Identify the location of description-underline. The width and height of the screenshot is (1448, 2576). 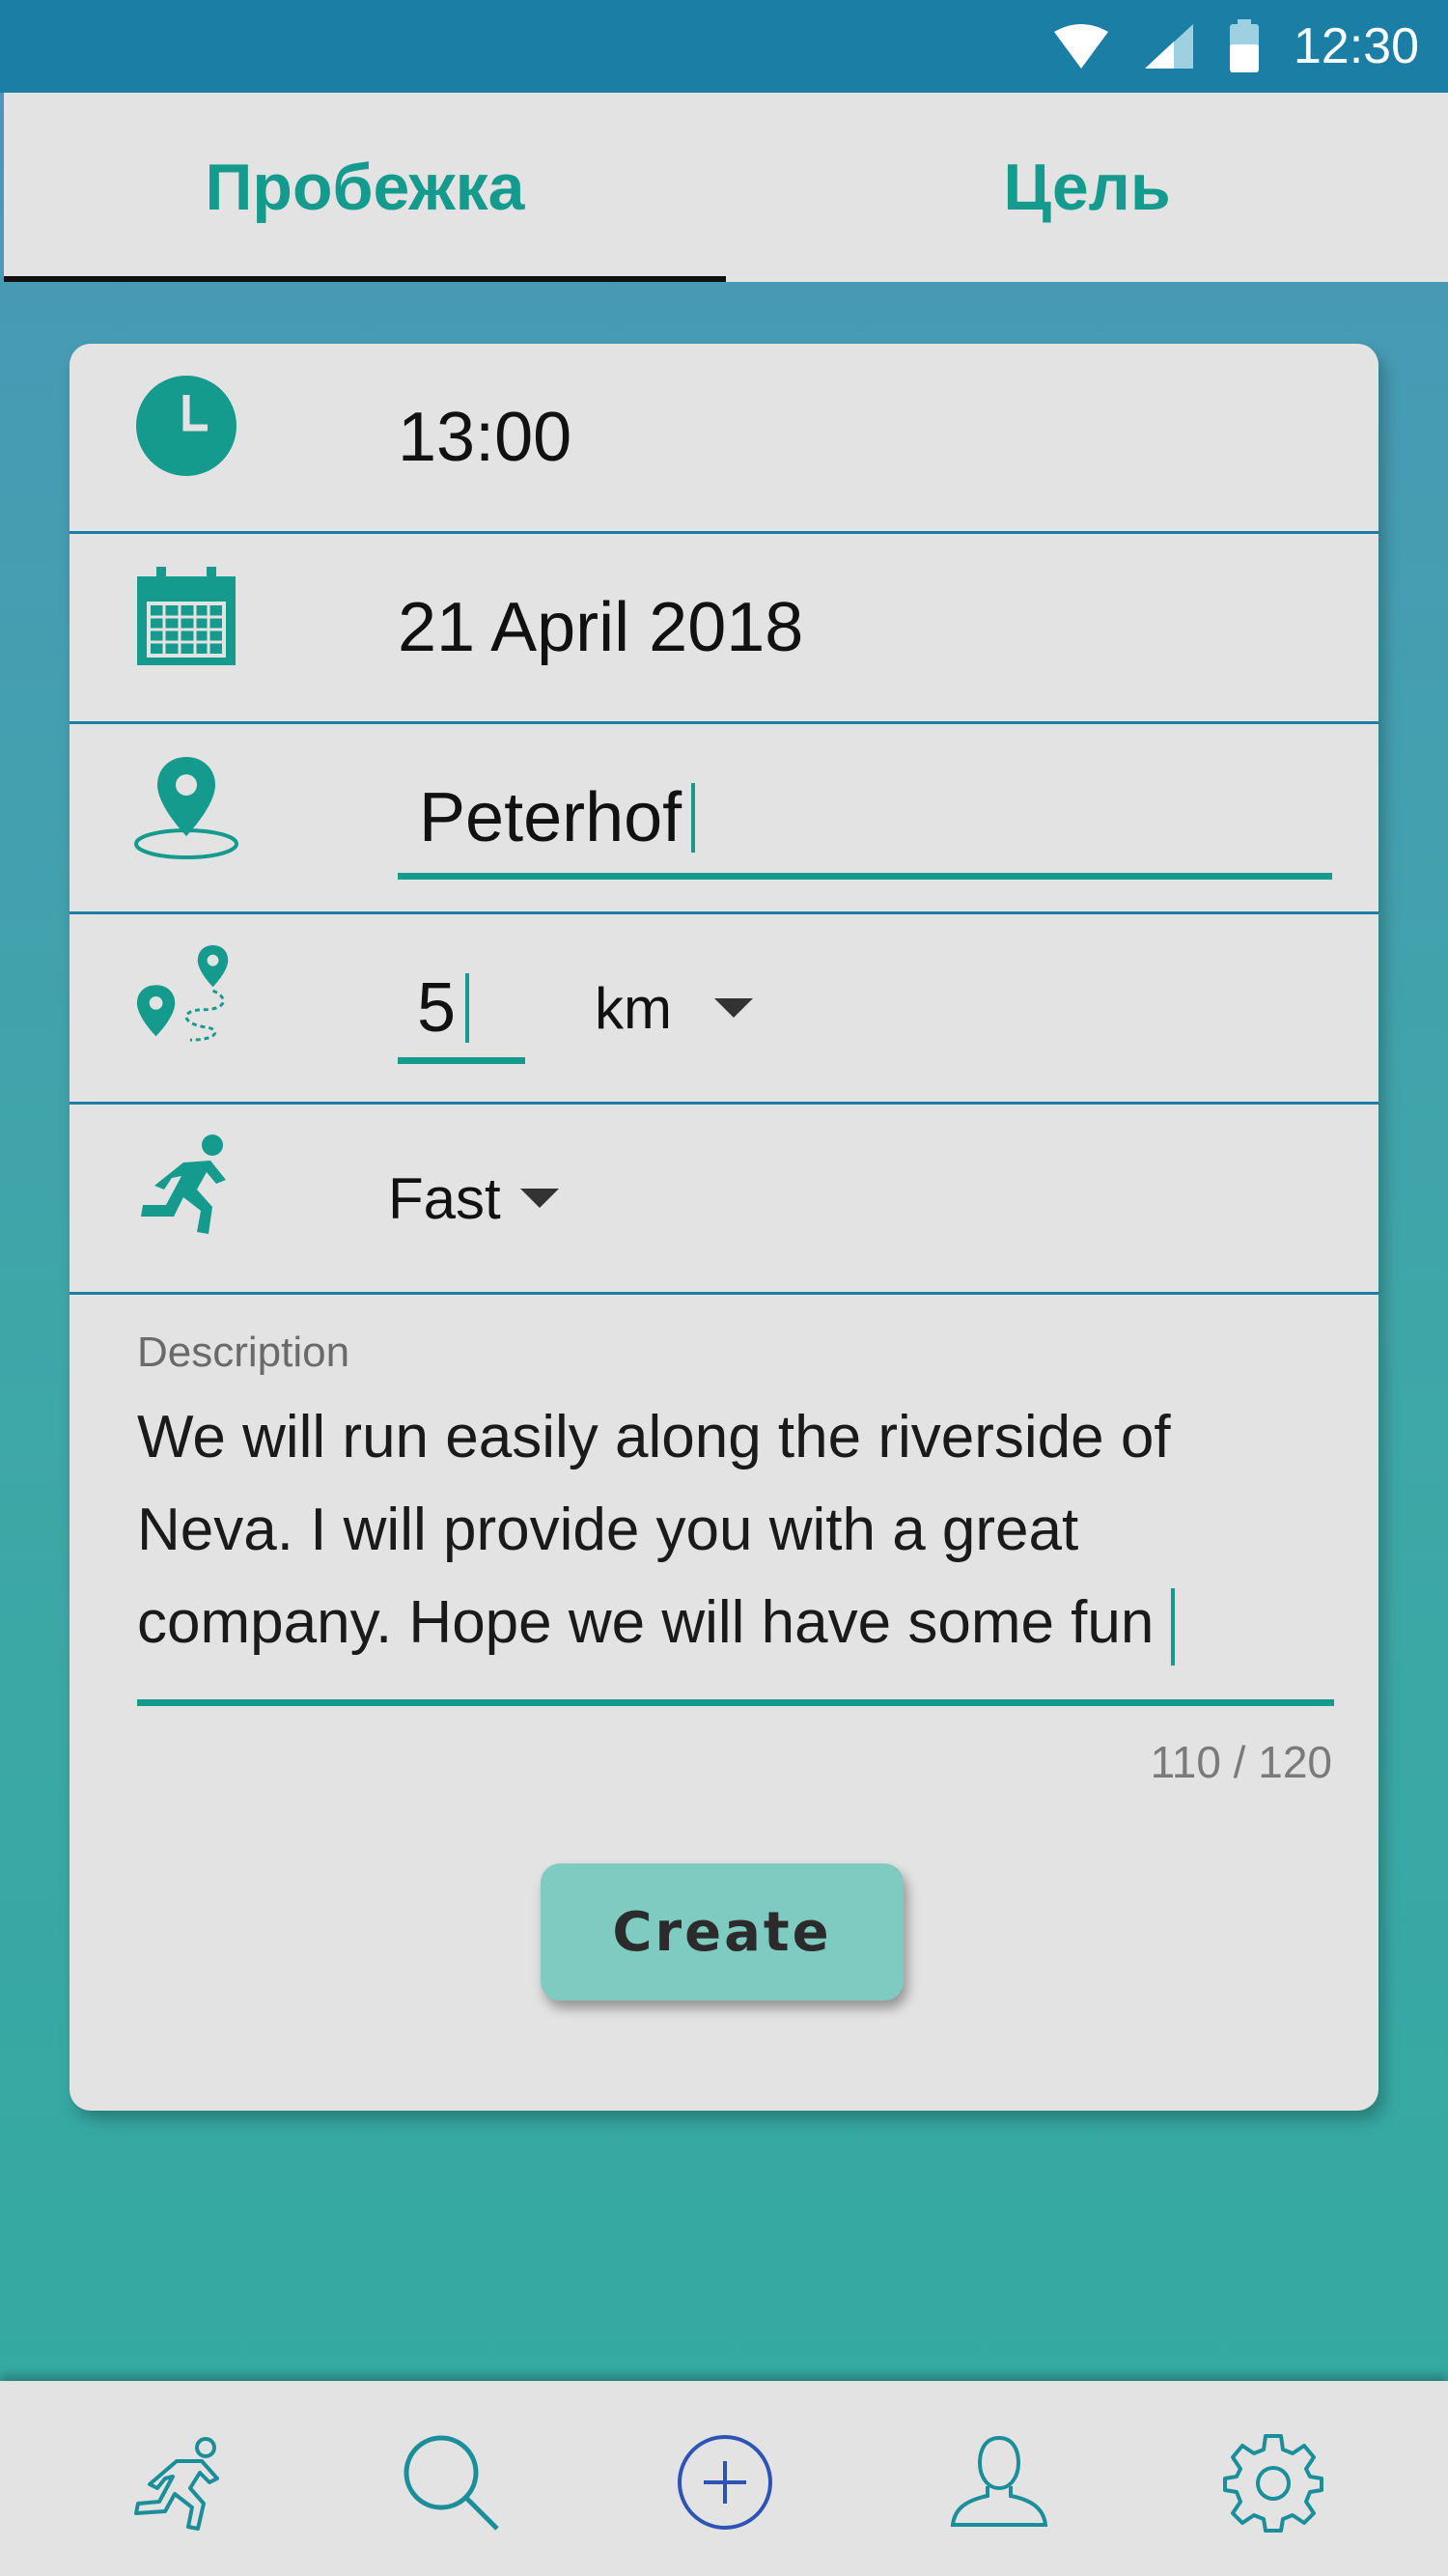
(735, 1703).